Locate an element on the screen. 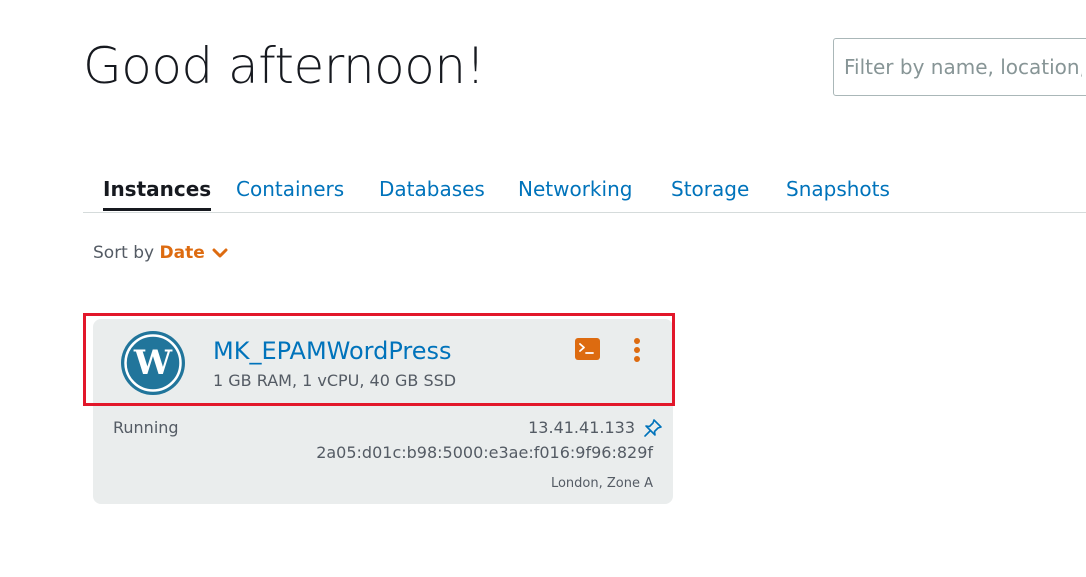 The height and width of the screenshot is (577, 1086). sort-label: Sort by is located at coordinates (124, 253).